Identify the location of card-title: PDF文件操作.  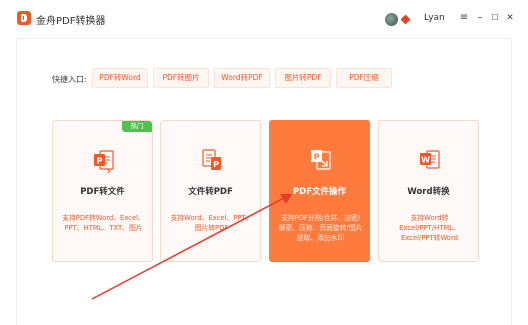
(319, 192).